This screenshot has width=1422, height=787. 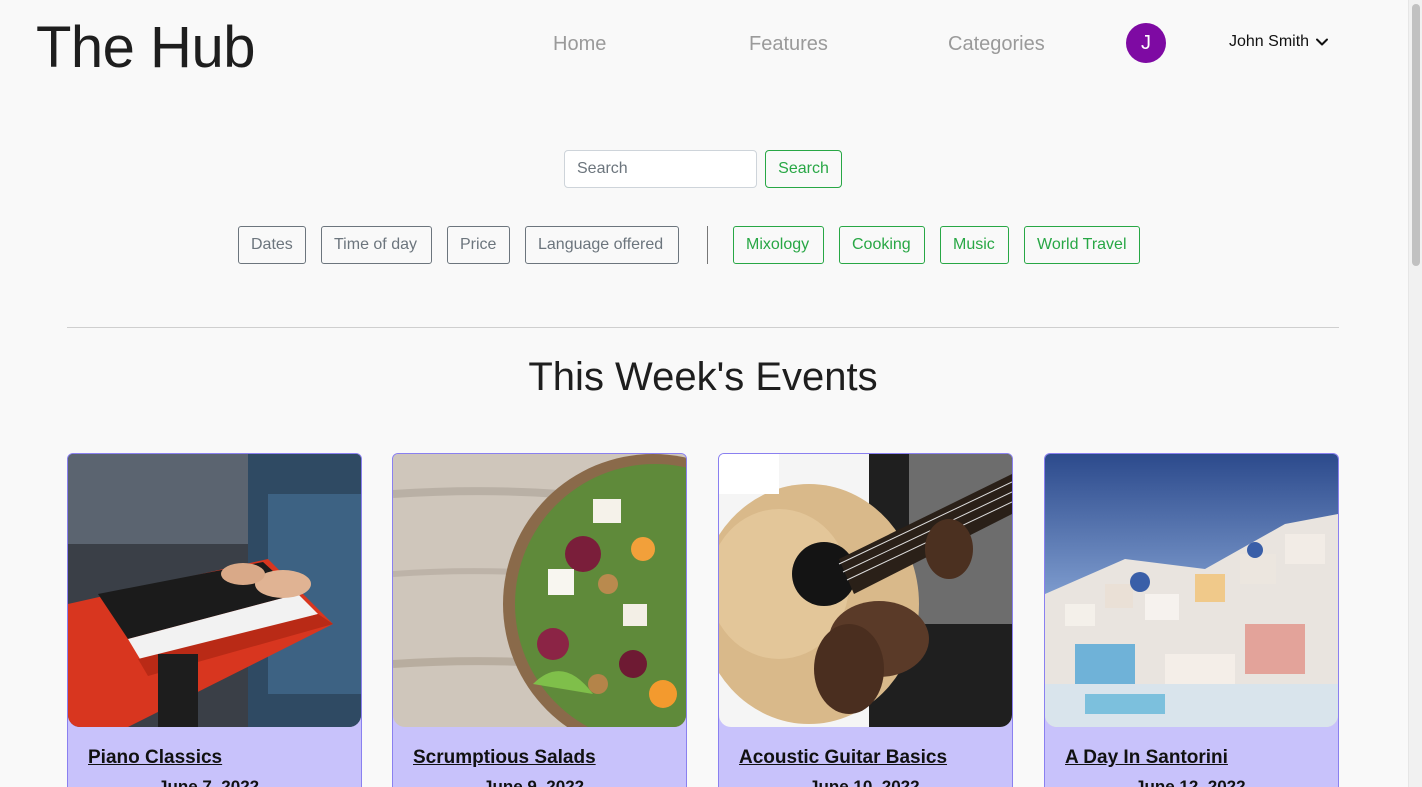 I want to click on chevron-down-icon, so click(x=1322, y=42).